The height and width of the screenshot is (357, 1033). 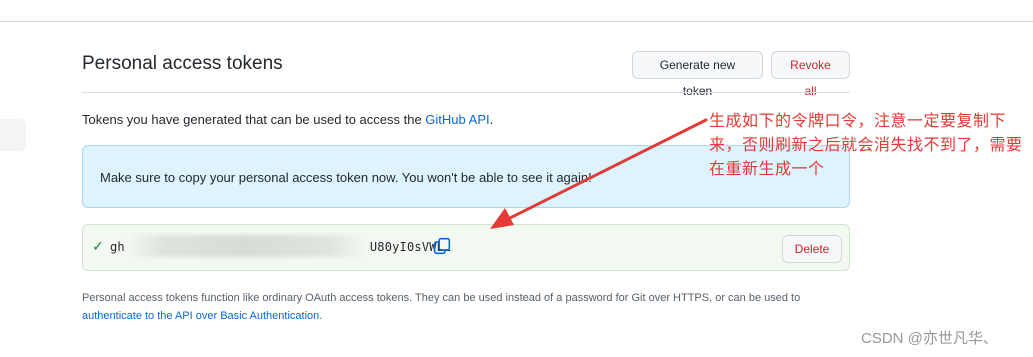 I want to click on check-icon: ✓, so click(x=98, y=246).